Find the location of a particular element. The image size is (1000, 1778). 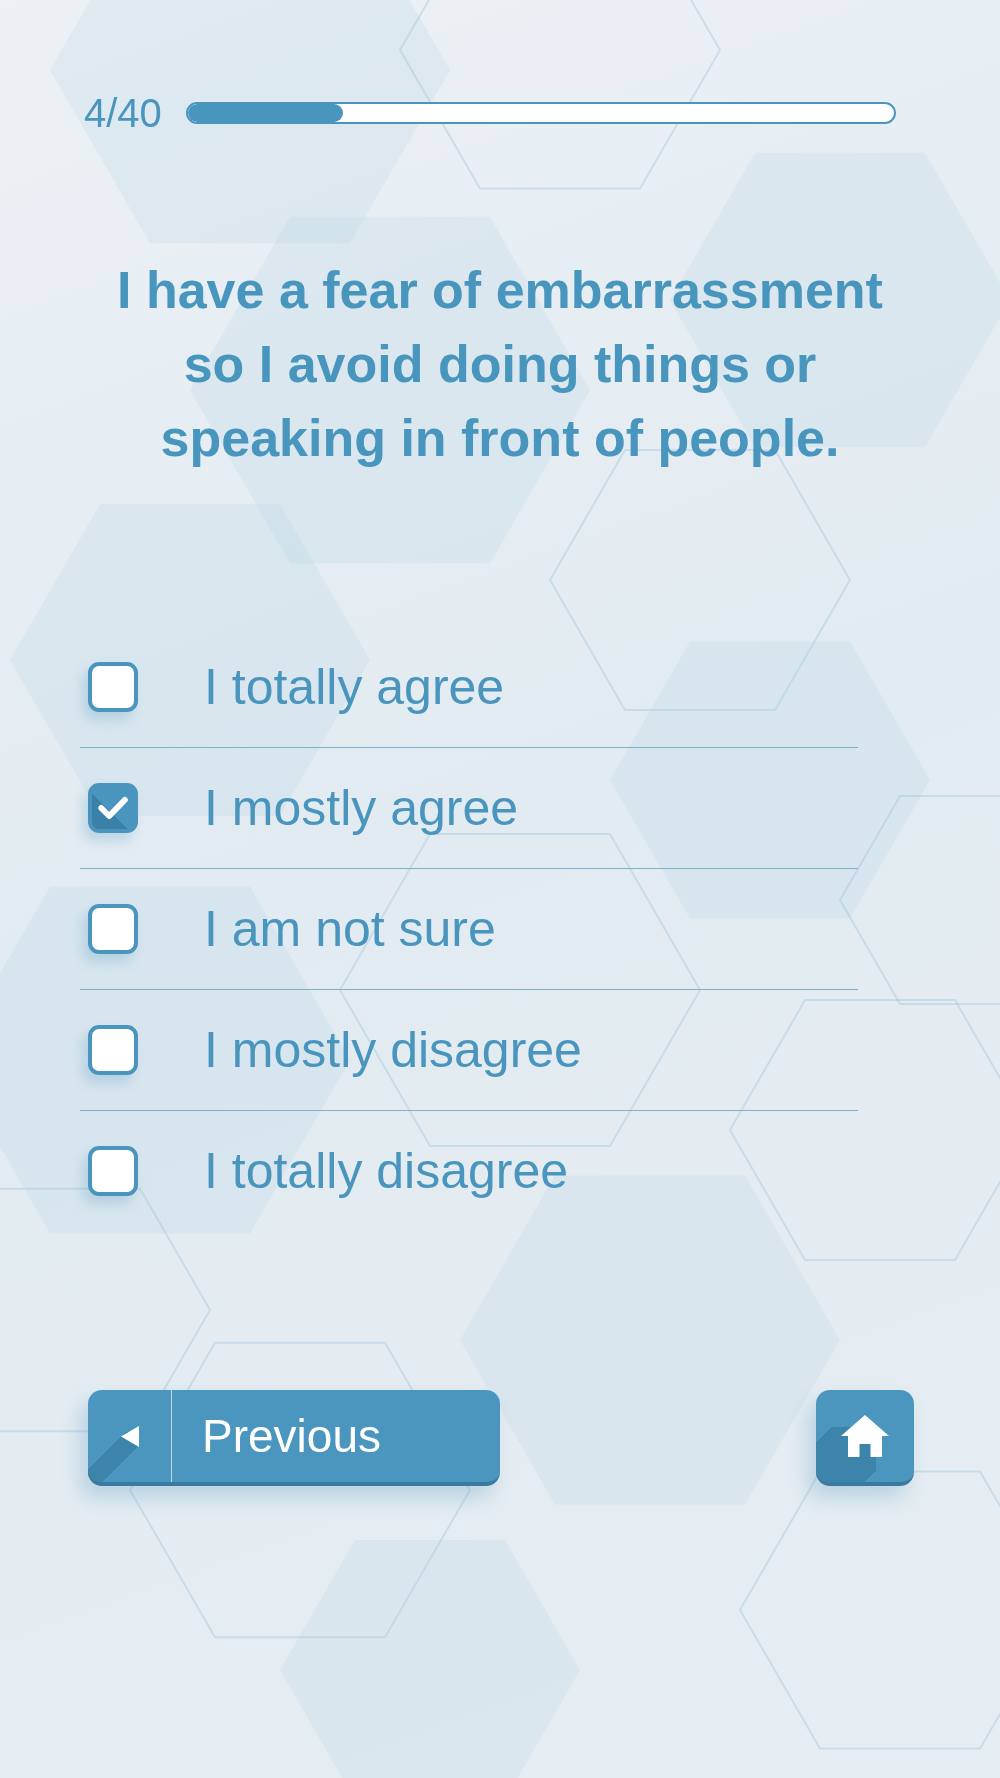

option-label: I totally agree is located at coordinates (354, 687).